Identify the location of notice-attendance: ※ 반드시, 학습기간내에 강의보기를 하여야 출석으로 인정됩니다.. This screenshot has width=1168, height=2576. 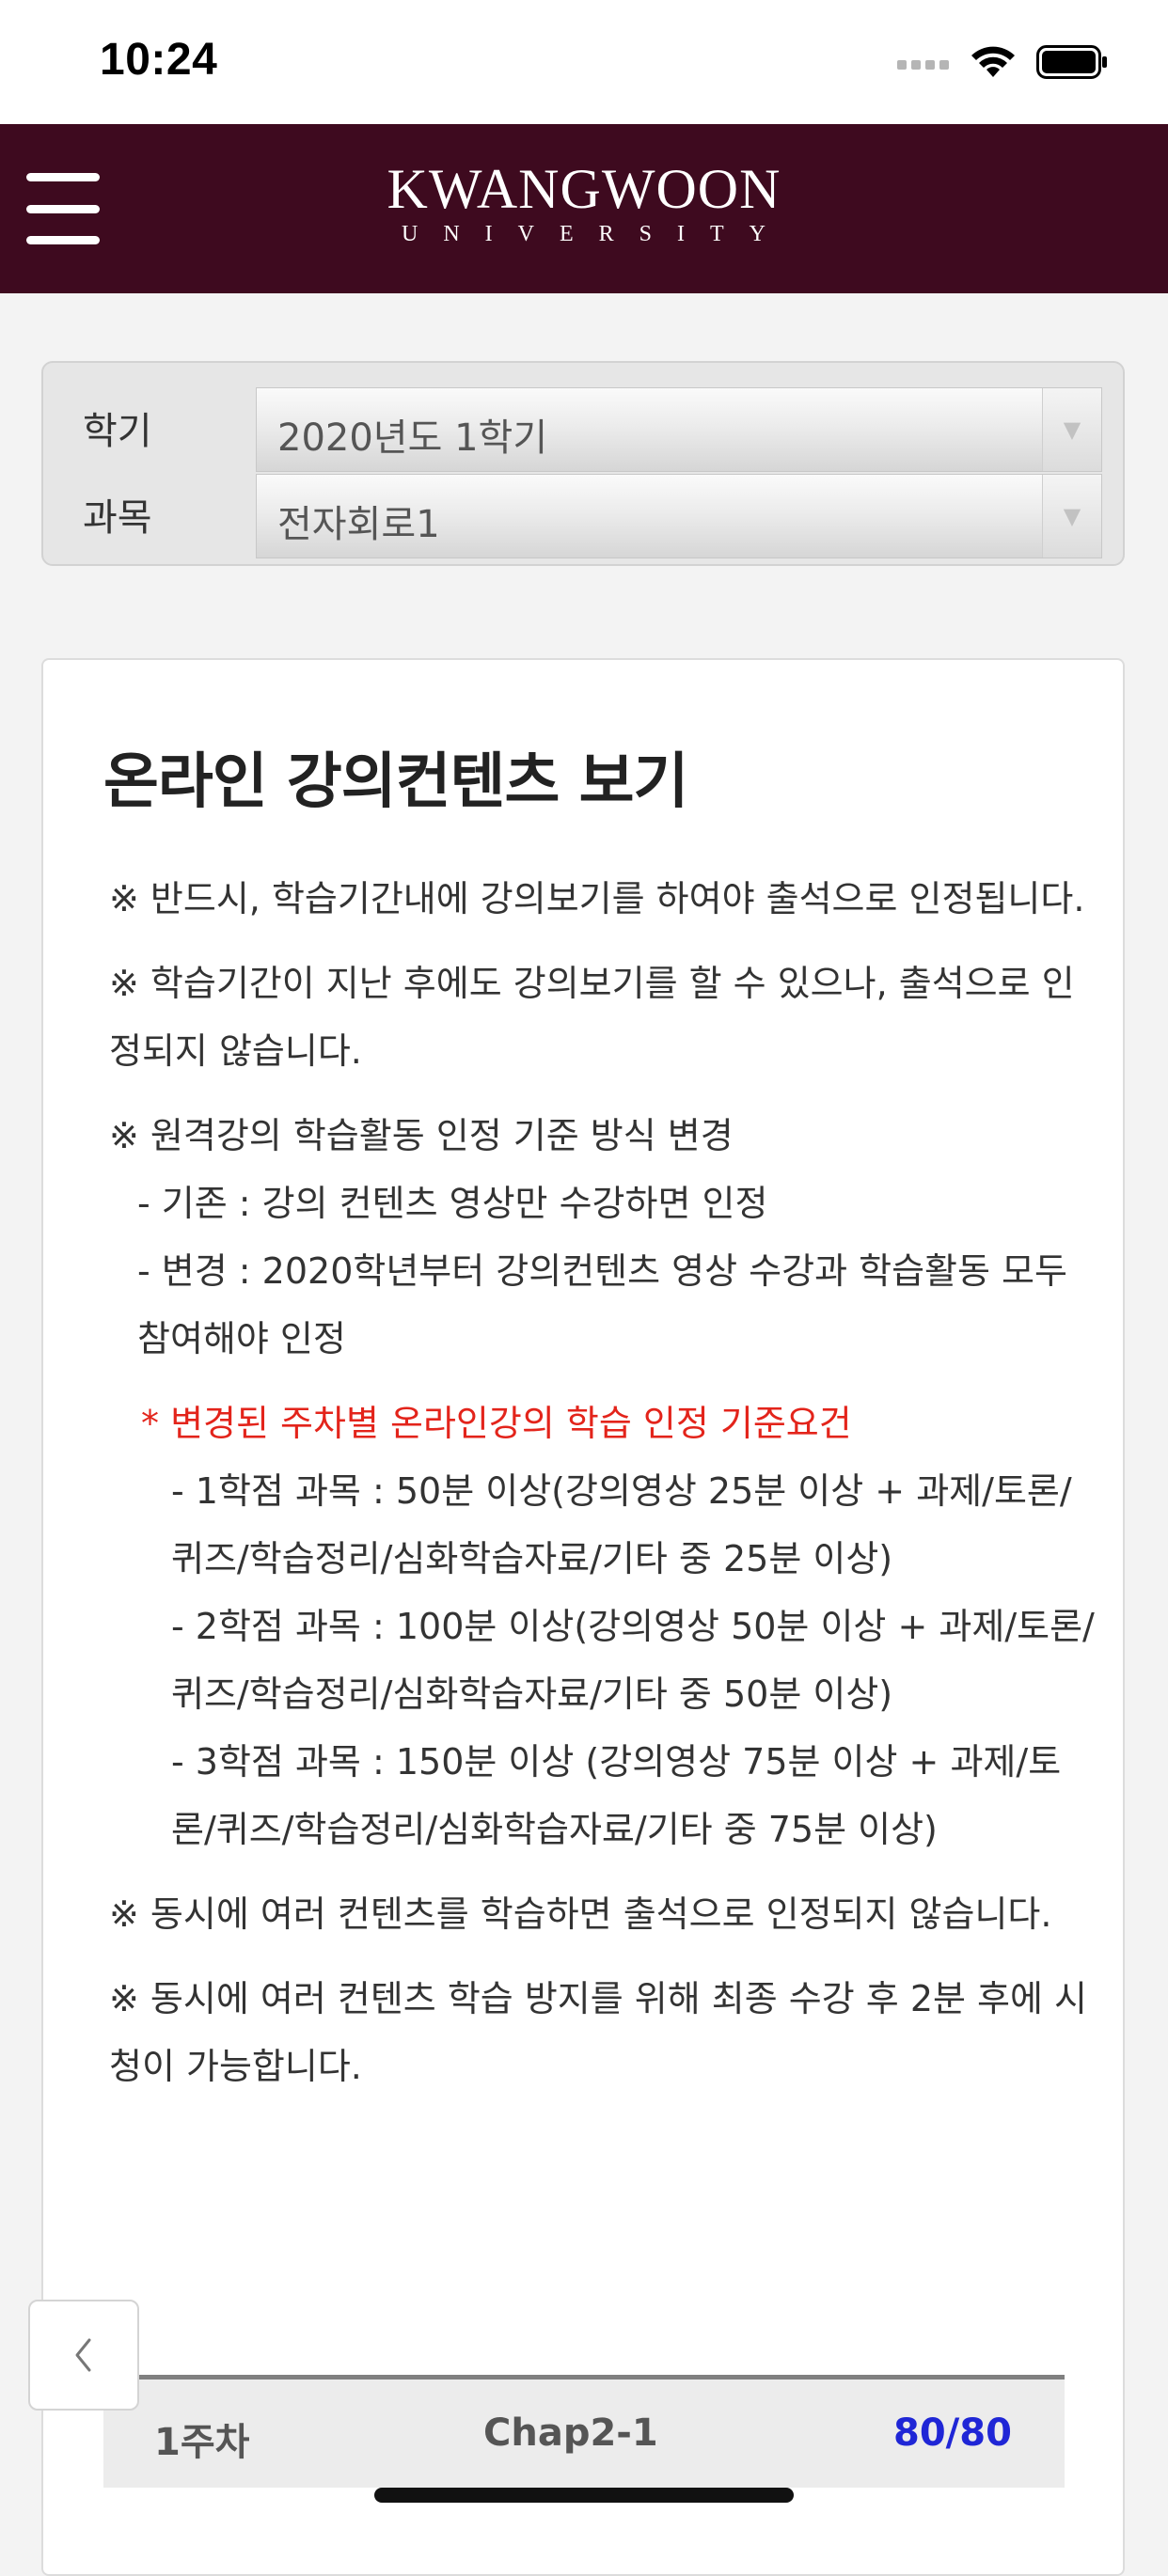
(597, 899).